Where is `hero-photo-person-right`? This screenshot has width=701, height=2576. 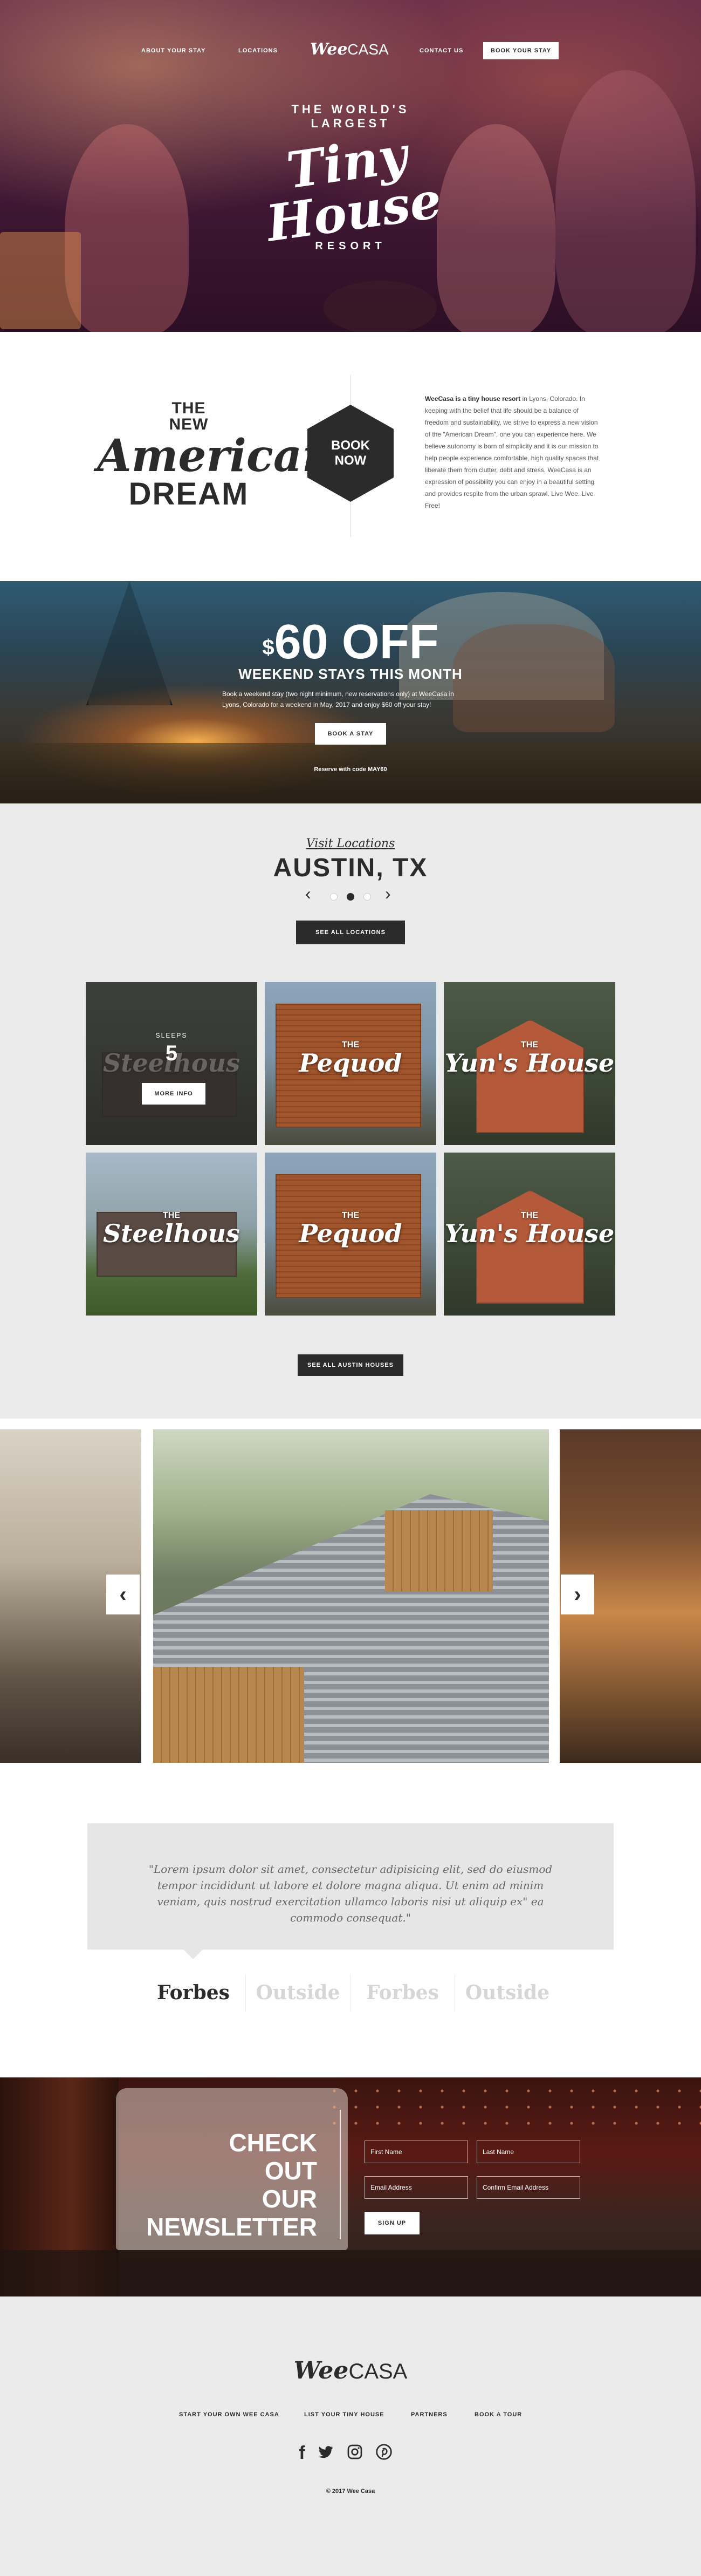 hero-photo-person-right is located at coordinates (625, 201).